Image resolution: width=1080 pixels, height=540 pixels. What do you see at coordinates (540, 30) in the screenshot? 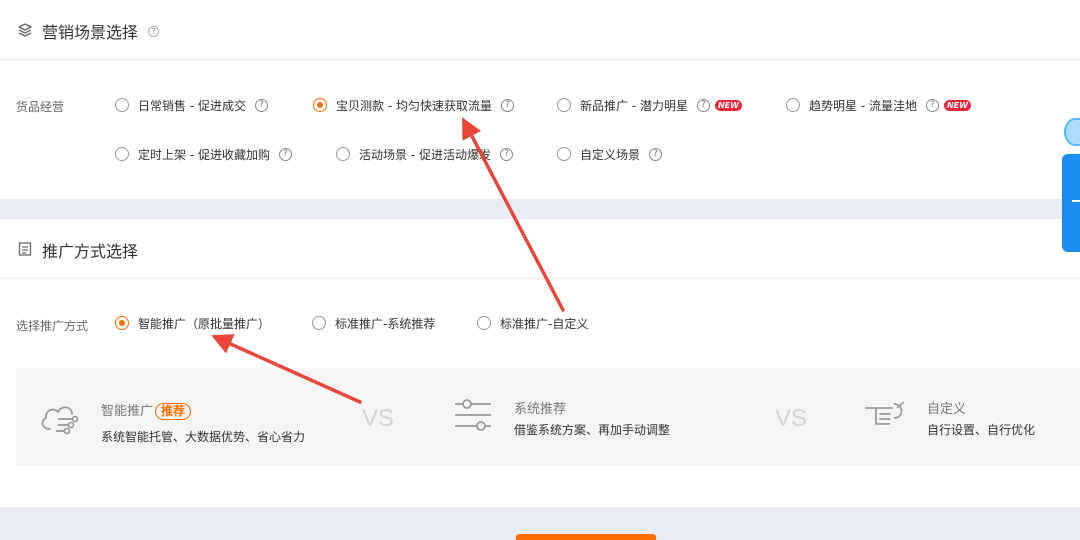
I see `scene-section-header: 营销场景选择 ?` at bounding box center [540, 30].